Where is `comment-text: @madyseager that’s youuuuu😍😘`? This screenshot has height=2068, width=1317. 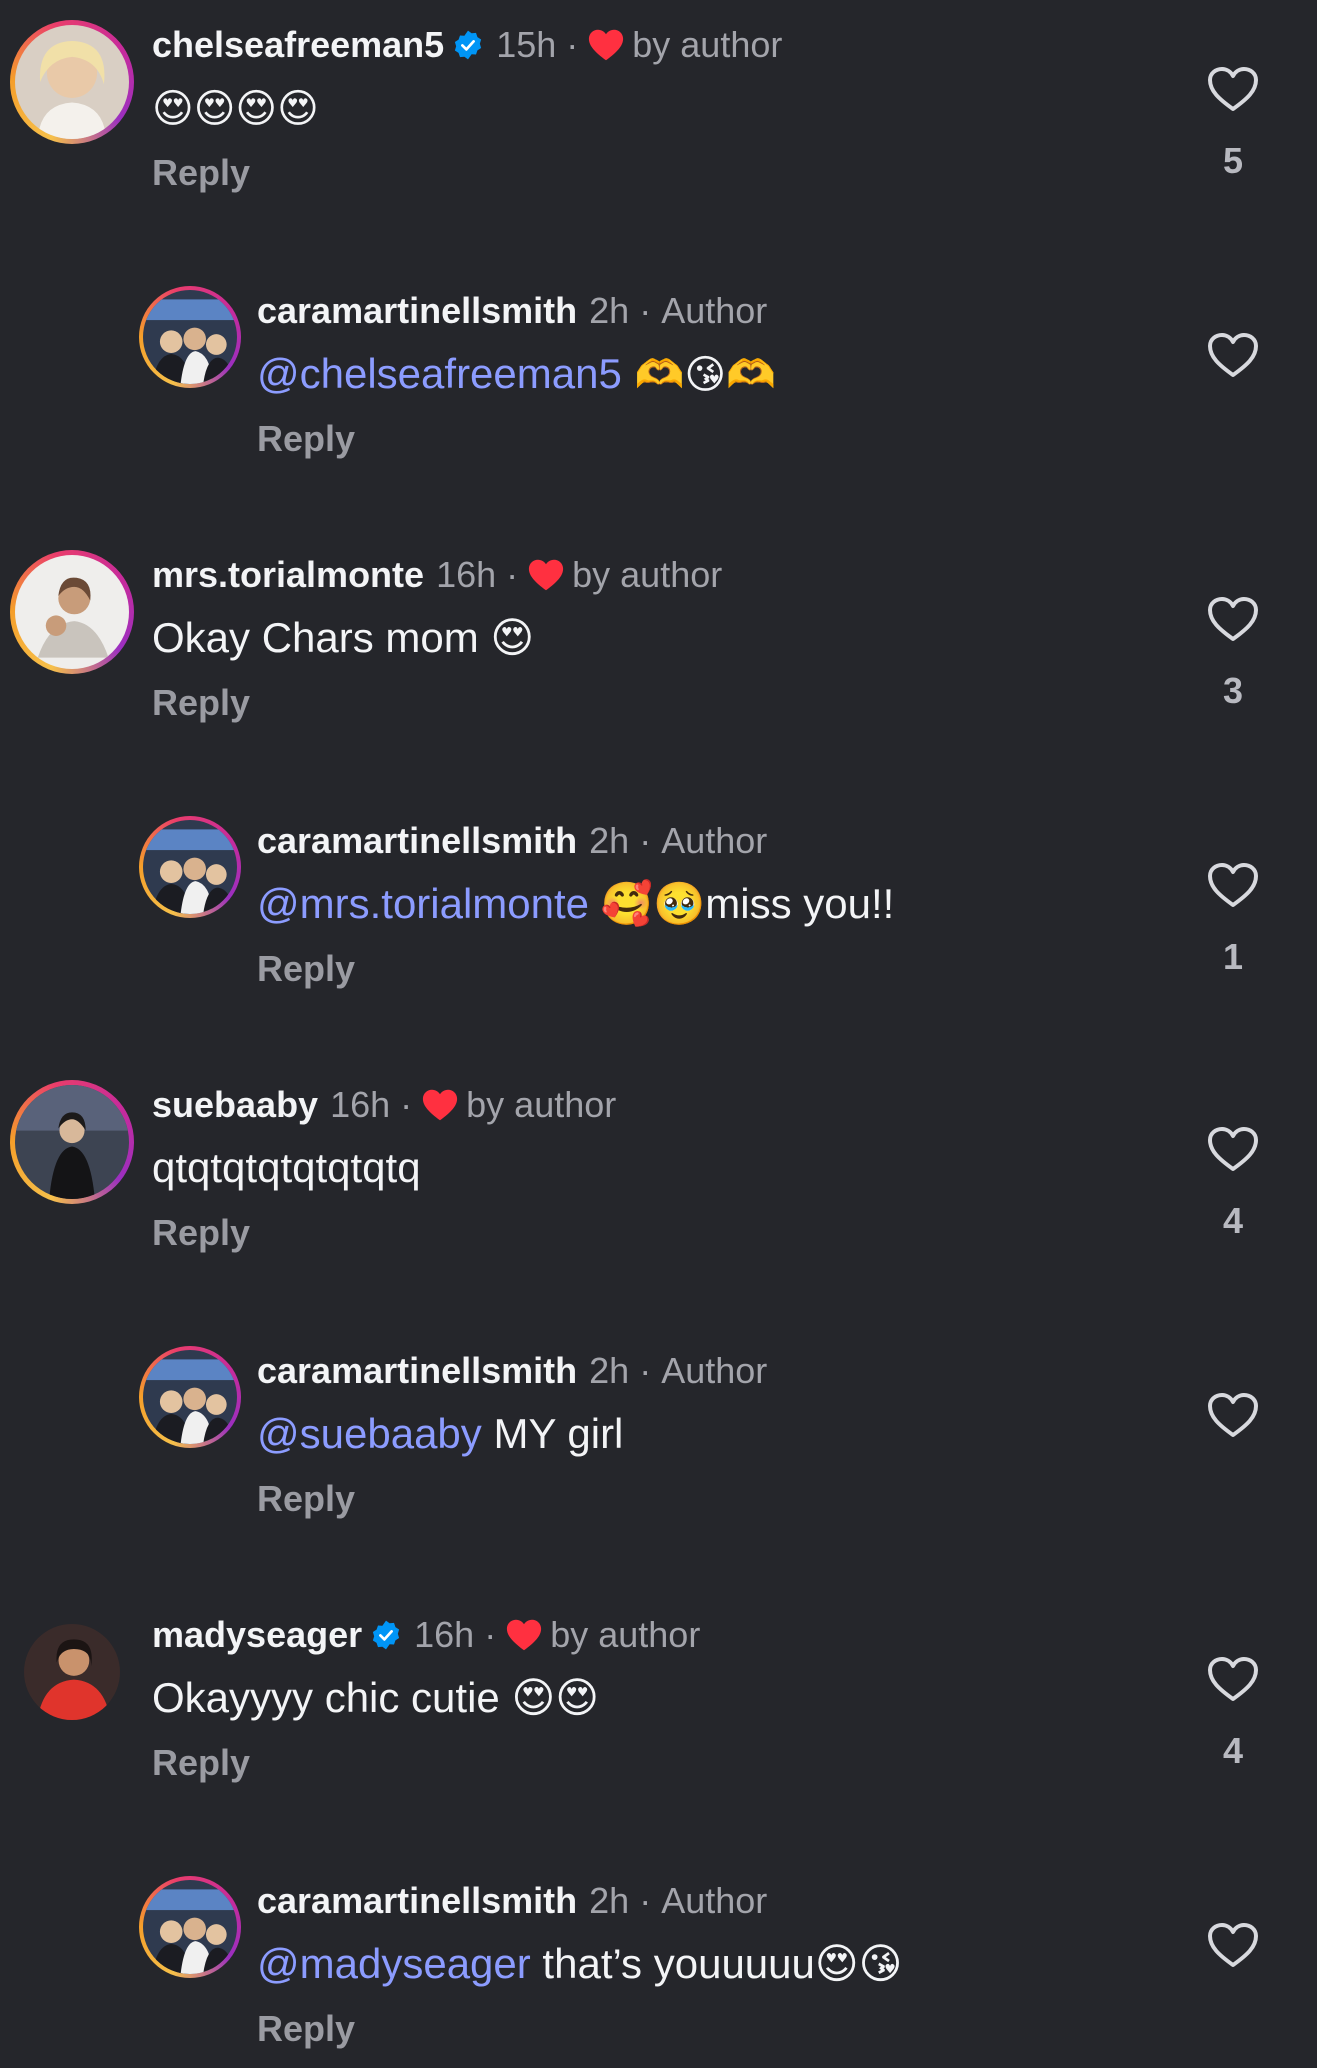
comment-text: @madyseager that’s youuuuu😍😘 is located at coordinates (579, 1964).